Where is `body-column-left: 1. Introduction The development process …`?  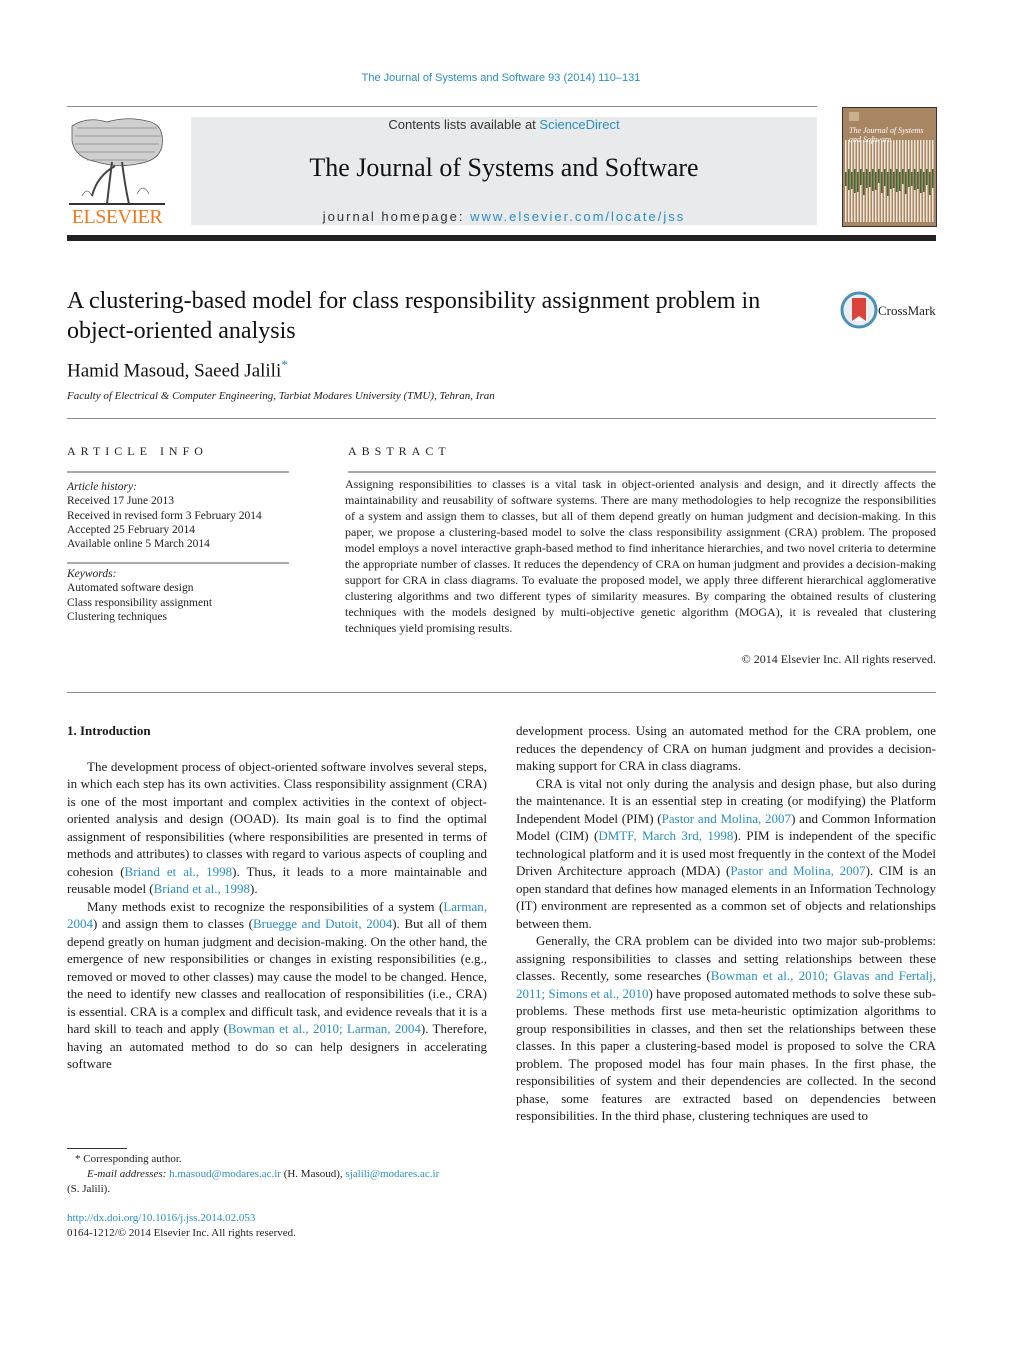
body-column-left: 1. Introduction The development process … is located at coordinates (277, 897).